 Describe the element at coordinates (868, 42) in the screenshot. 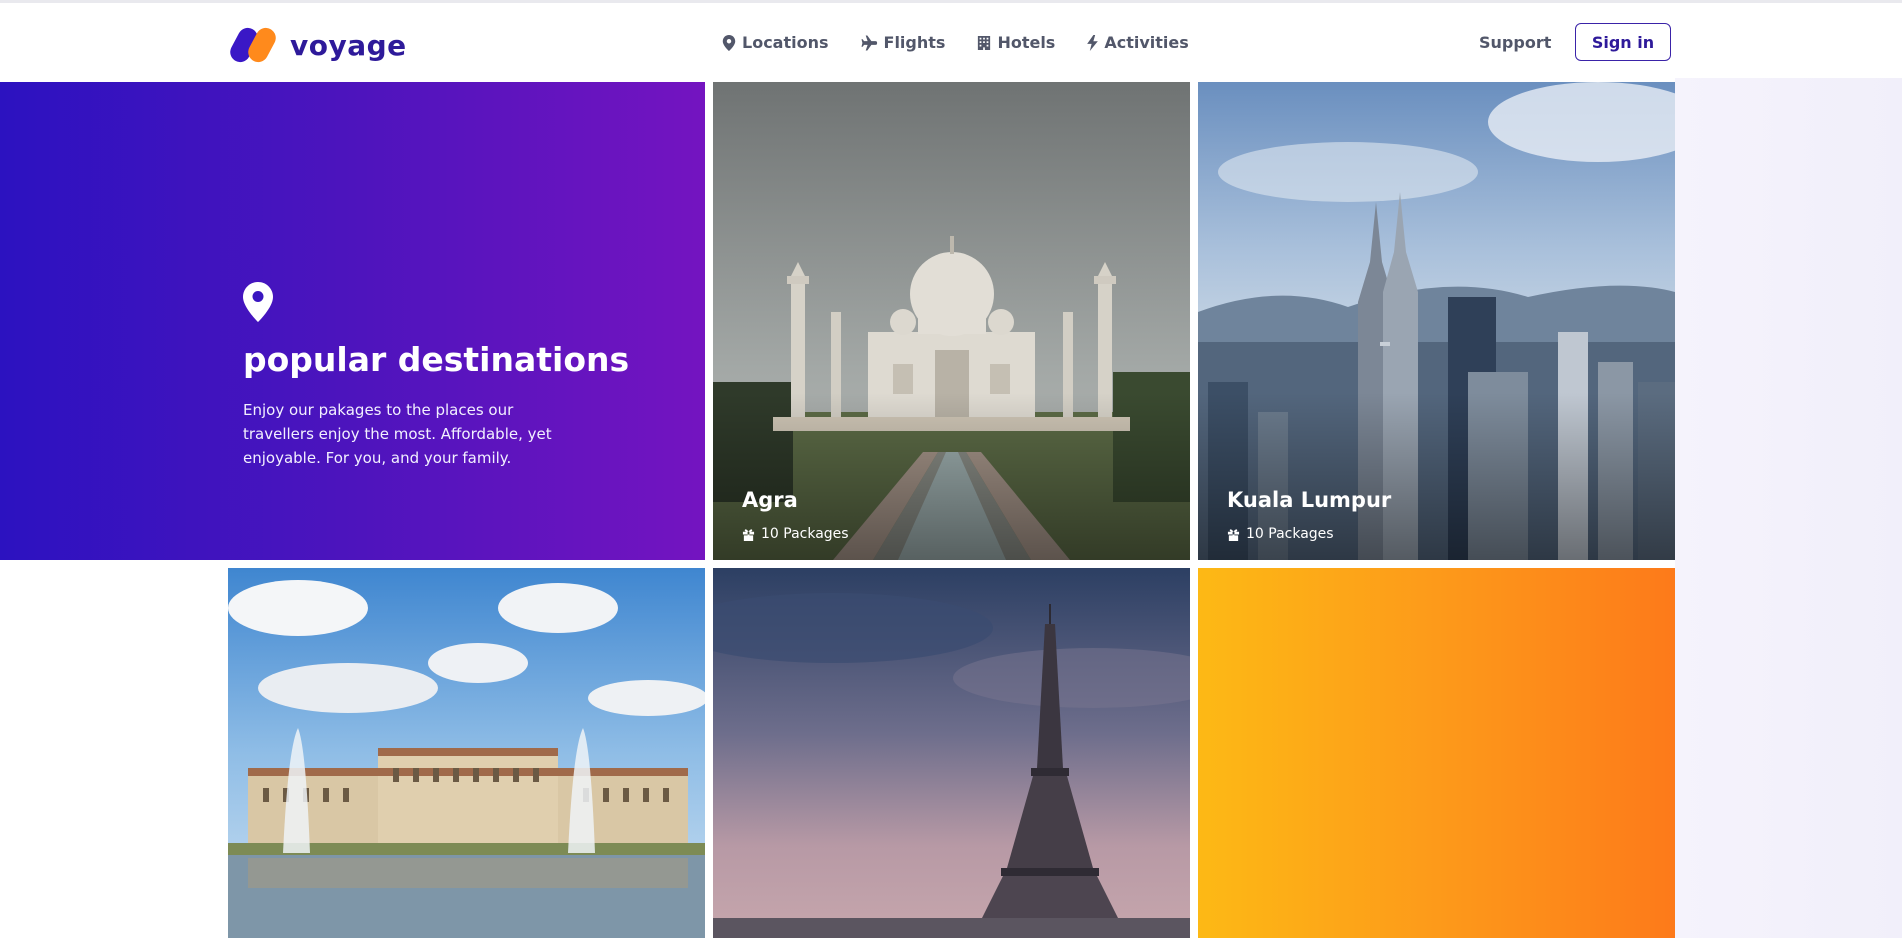

I see `plane-icon` at that location.